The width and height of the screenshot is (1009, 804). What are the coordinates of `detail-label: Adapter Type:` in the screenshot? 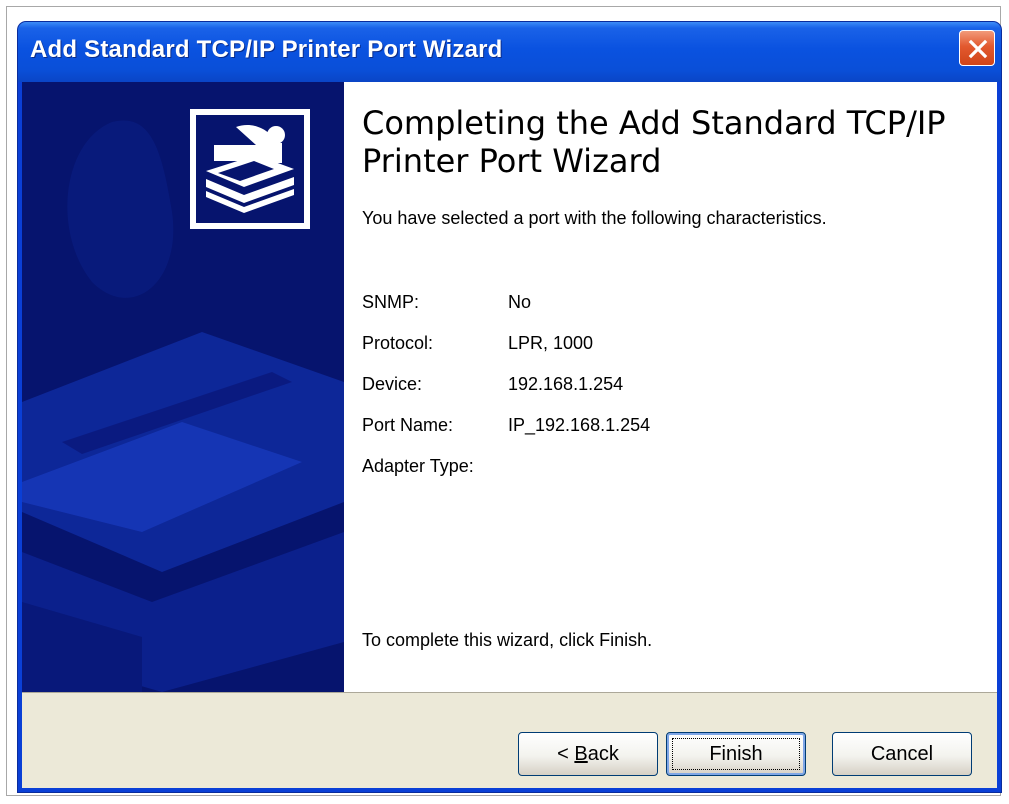 It's located at (418, 466).